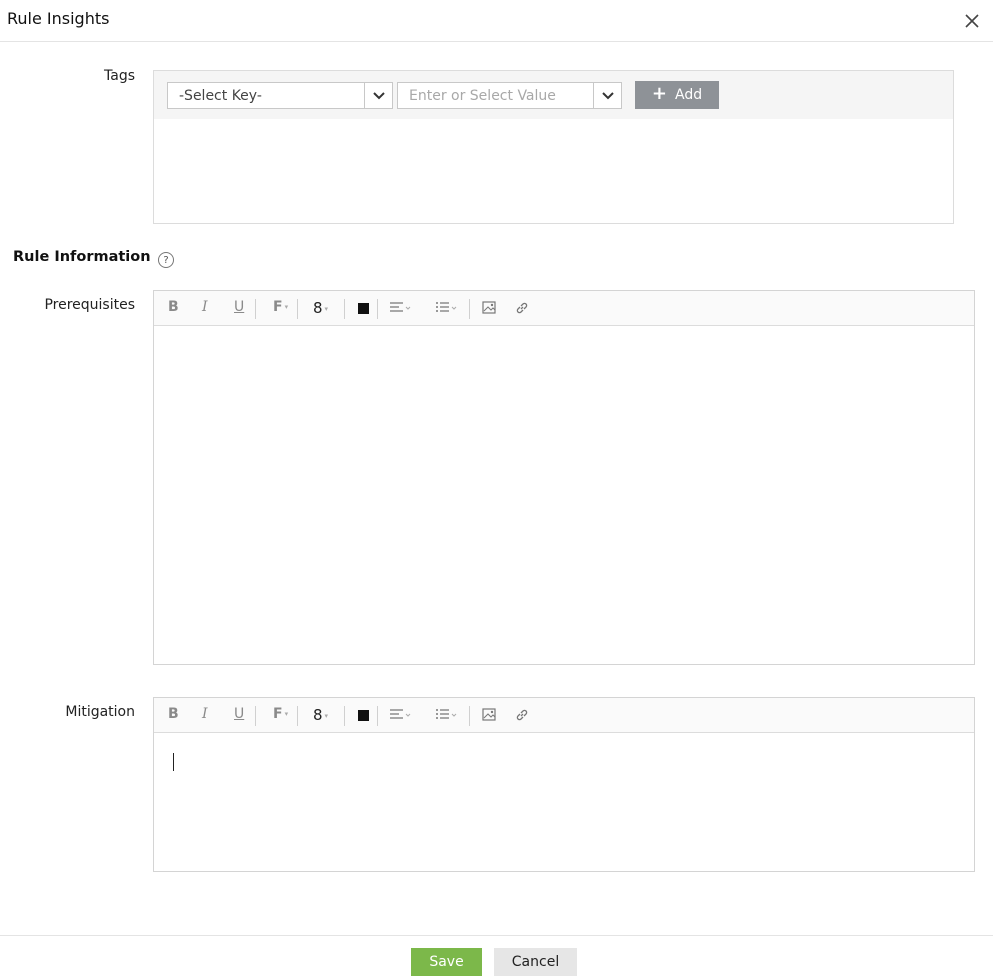 This screenshot has width=993, height=978. What do you see at coordinates (119, 76) in the screenshot?
I see `tags-label: Tags` at bounding box center [119, 76].